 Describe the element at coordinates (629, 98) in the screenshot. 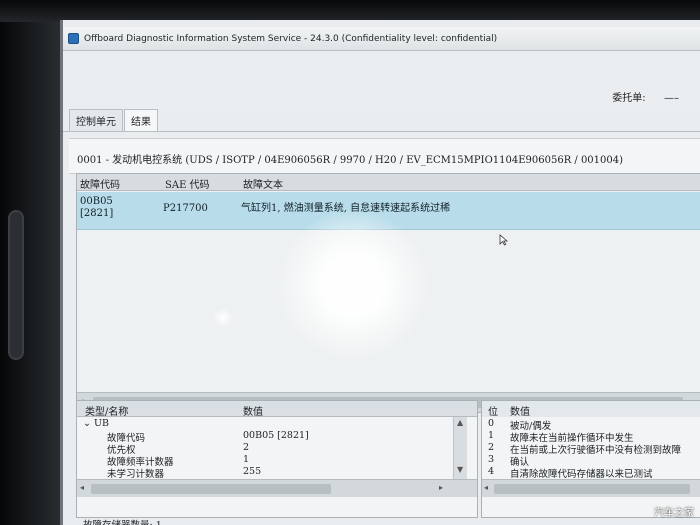

I see `order-label: 委托单:` at that location.